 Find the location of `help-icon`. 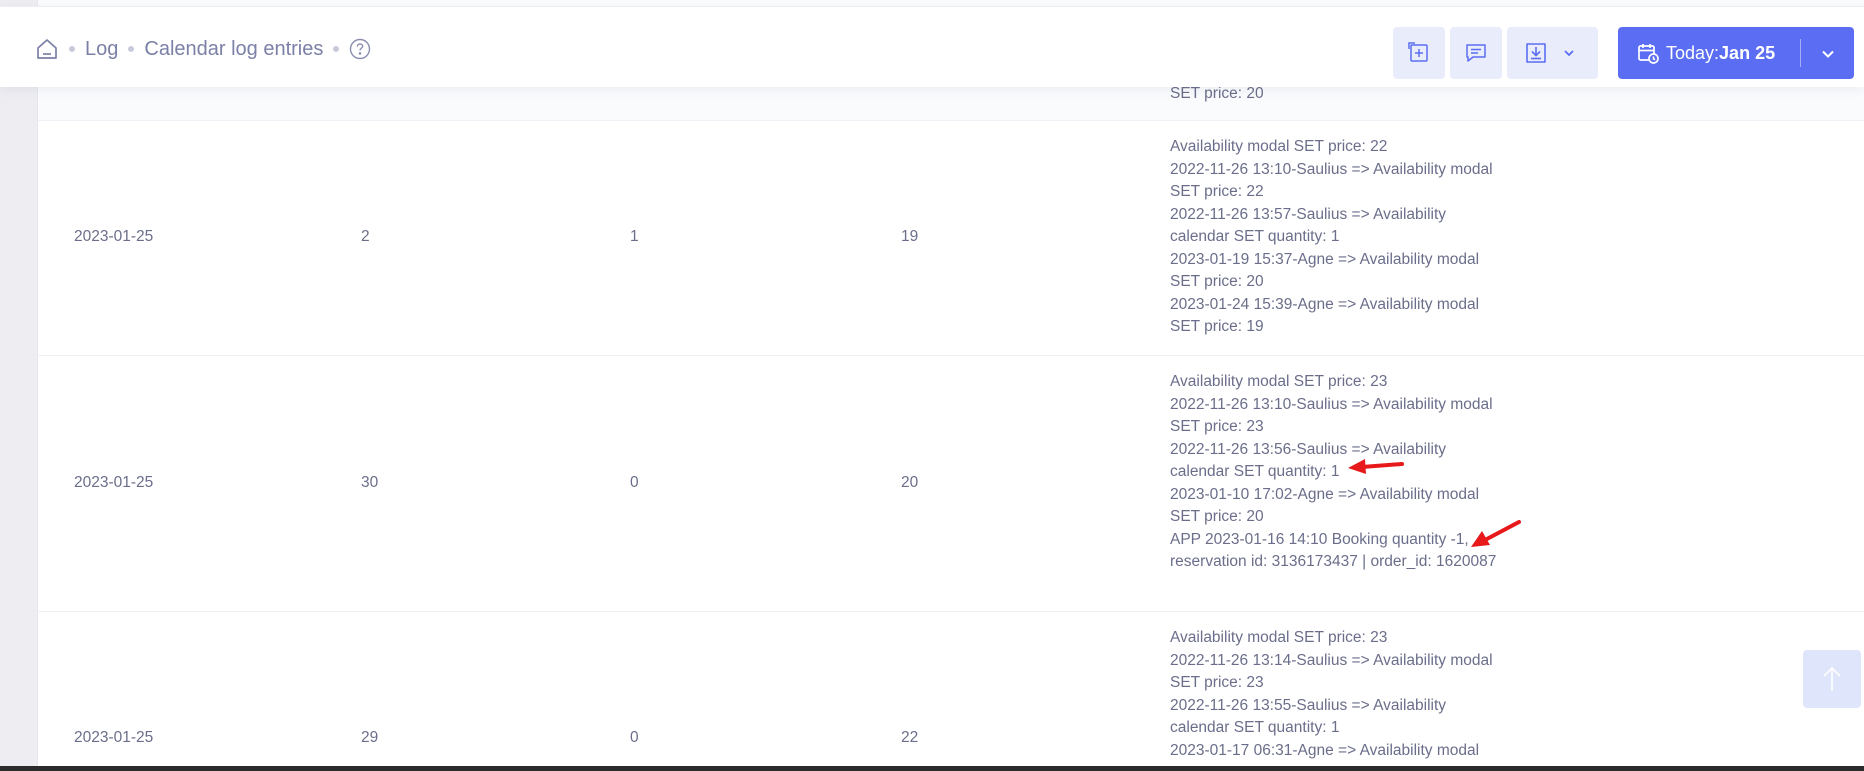

help-icon is located at coordinates (360, 49).